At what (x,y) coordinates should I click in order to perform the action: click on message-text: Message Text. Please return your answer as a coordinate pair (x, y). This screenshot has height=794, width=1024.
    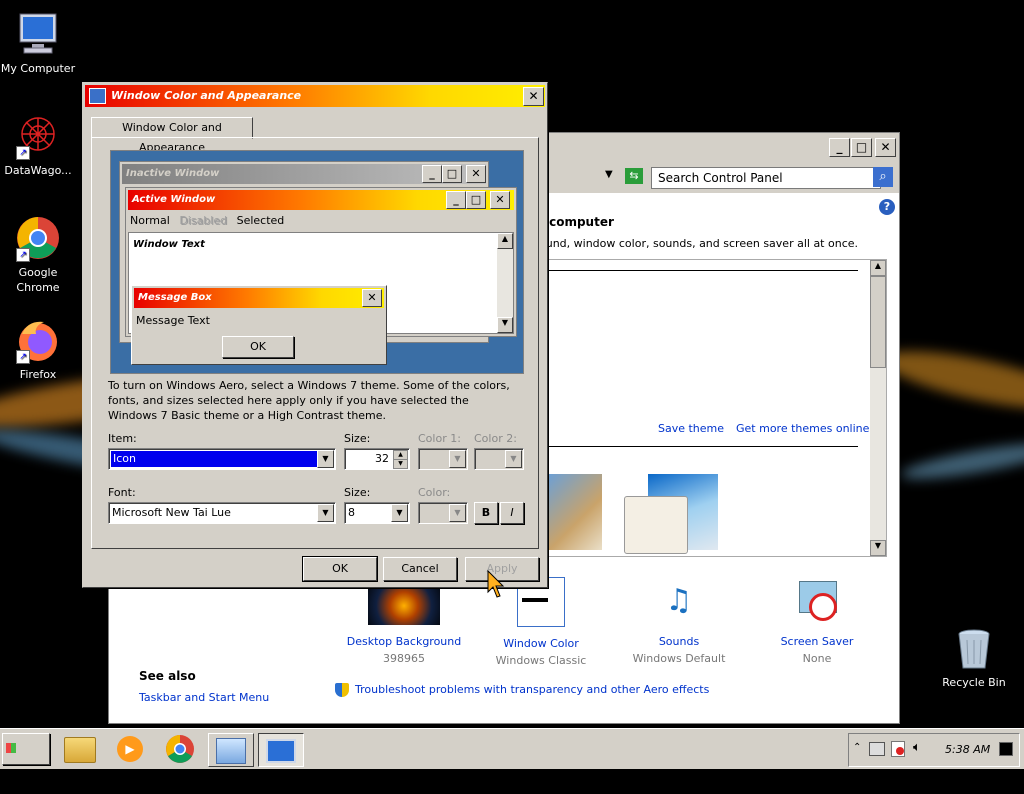
    Looking at the image, I should click on (173, 320).